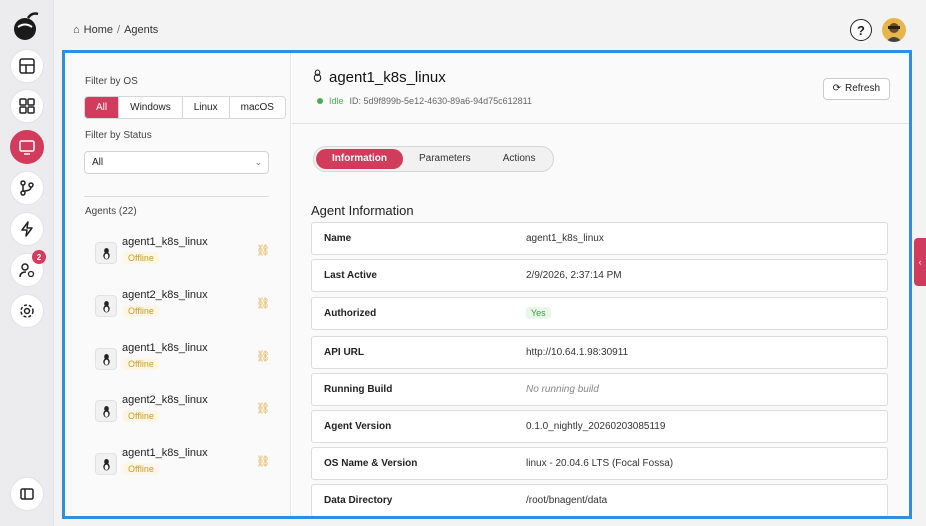 The image size is (926, 526). I want to click on os-filter: All Windows Linux macOS, so click(185, 107).